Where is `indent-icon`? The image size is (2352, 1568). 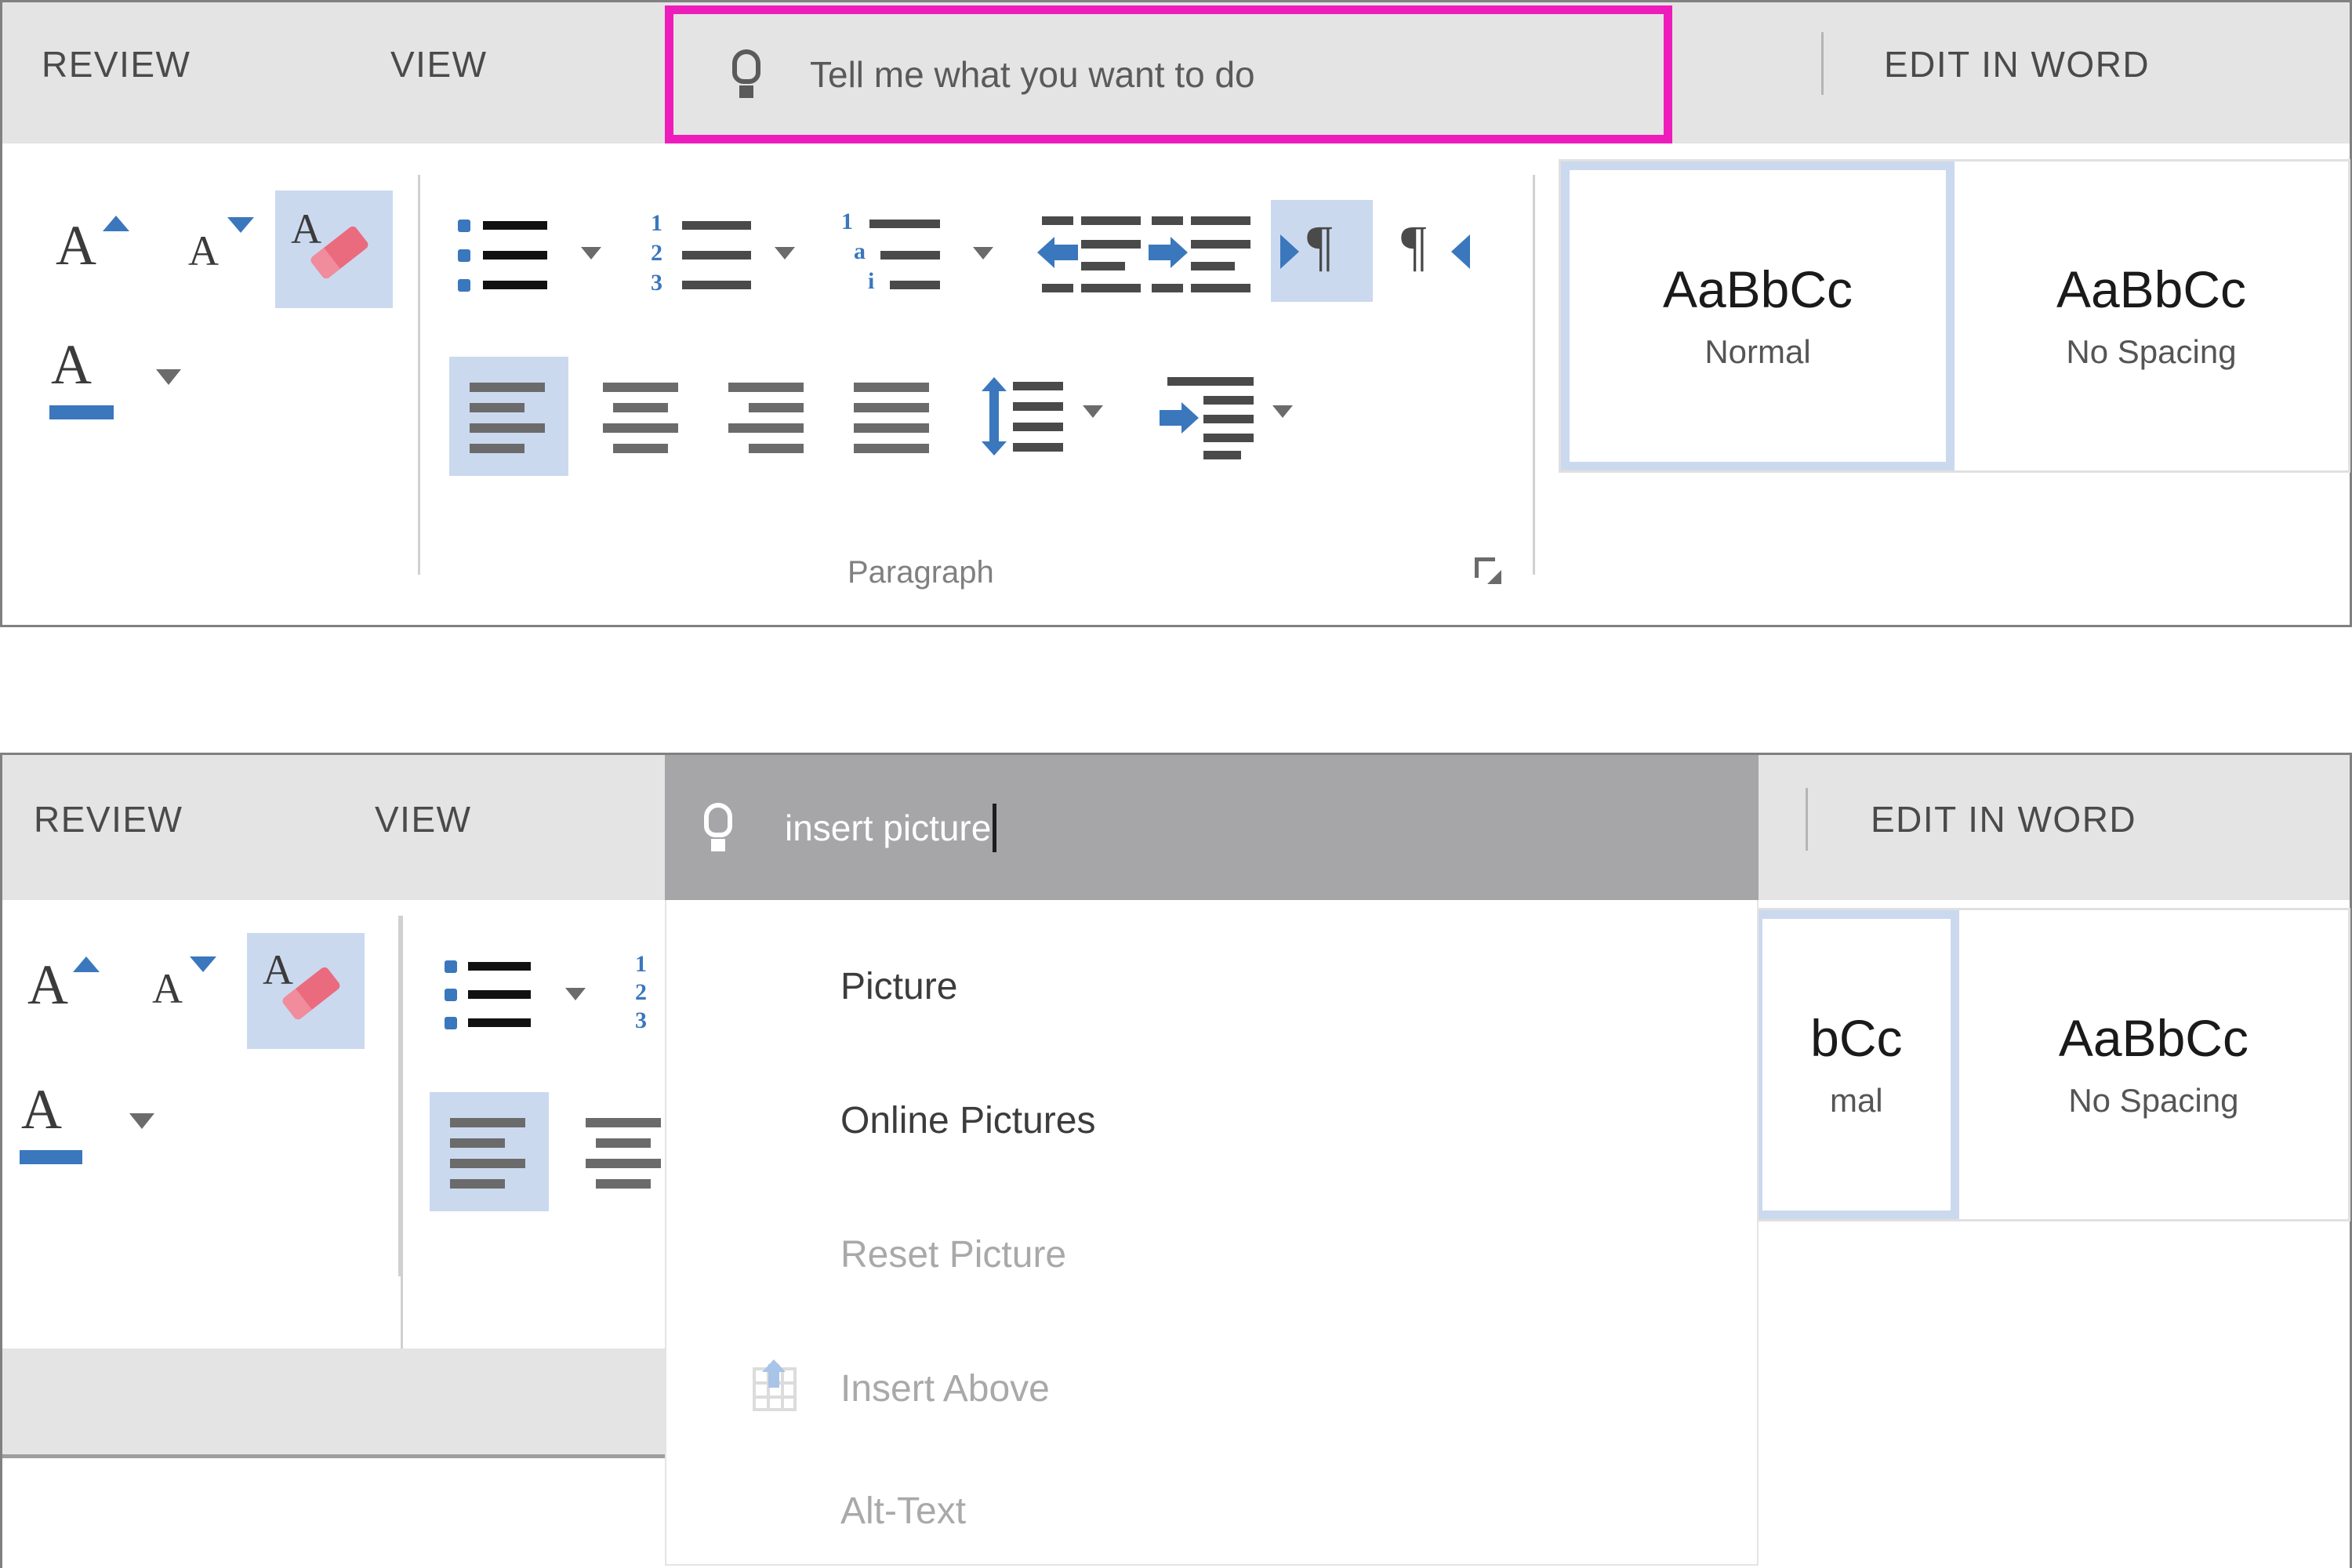
indent-icon is located at coordinates (1207, 418).